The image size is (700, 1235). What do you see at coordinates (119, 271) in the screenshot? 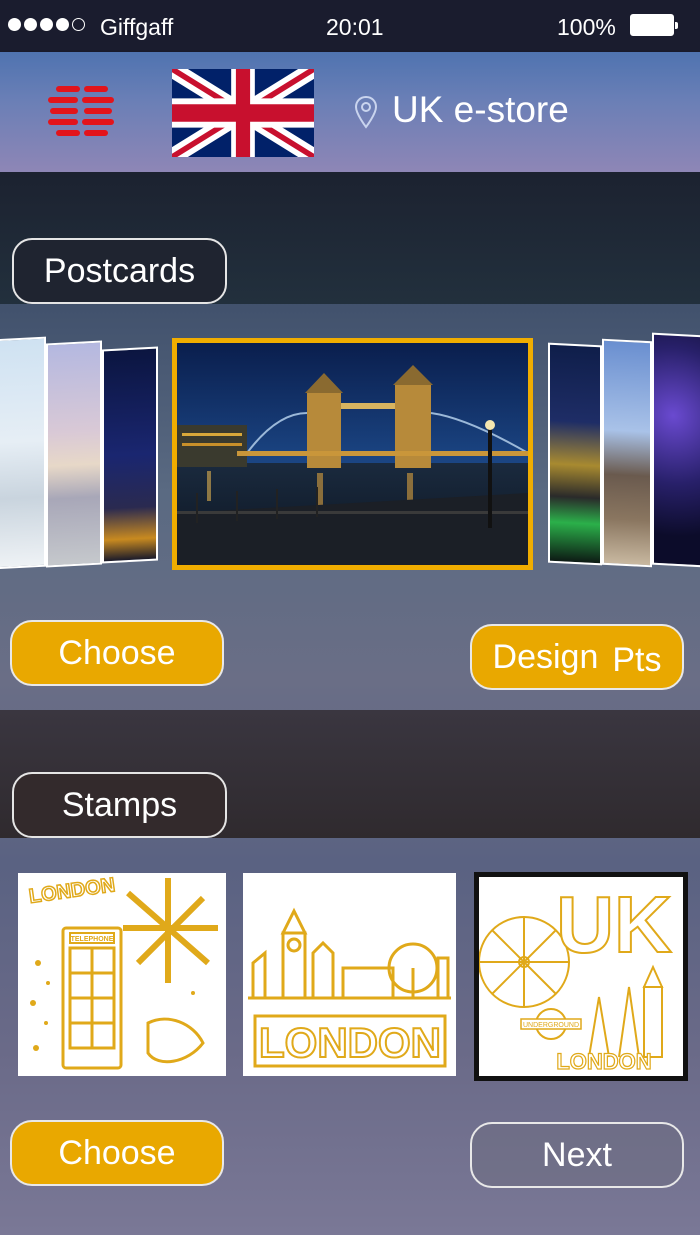
I see `postcards-section-label: Postcards` at bounding box center [119, 271].